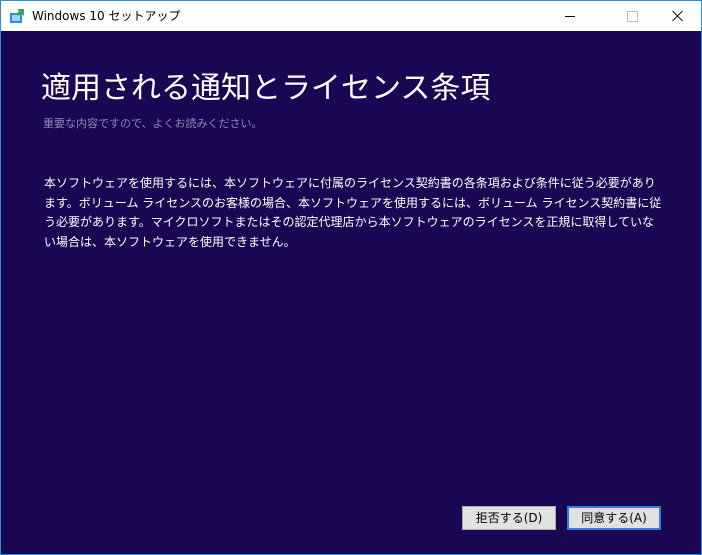  Describe the element at coordinates (509, 518) in the screenshot. I see `decline-button: 拒否する(D)` at that location.